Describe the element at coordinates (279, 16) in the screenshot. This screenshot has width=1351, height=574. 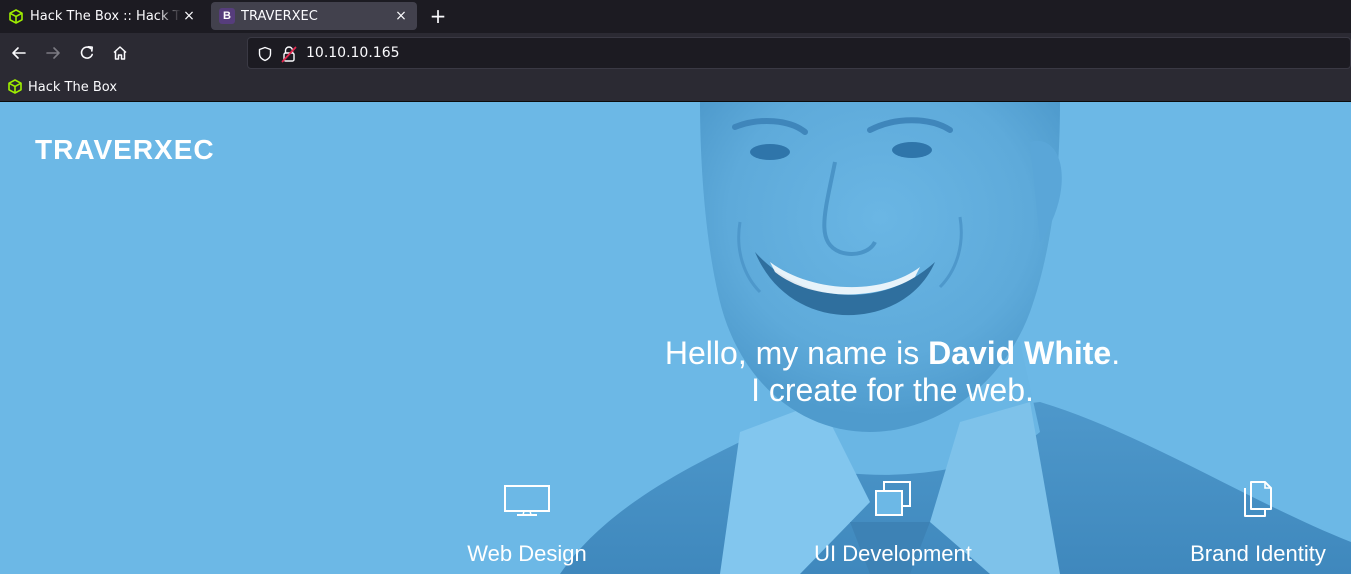
I see `tab-title: TRAVERXEC` at that location.